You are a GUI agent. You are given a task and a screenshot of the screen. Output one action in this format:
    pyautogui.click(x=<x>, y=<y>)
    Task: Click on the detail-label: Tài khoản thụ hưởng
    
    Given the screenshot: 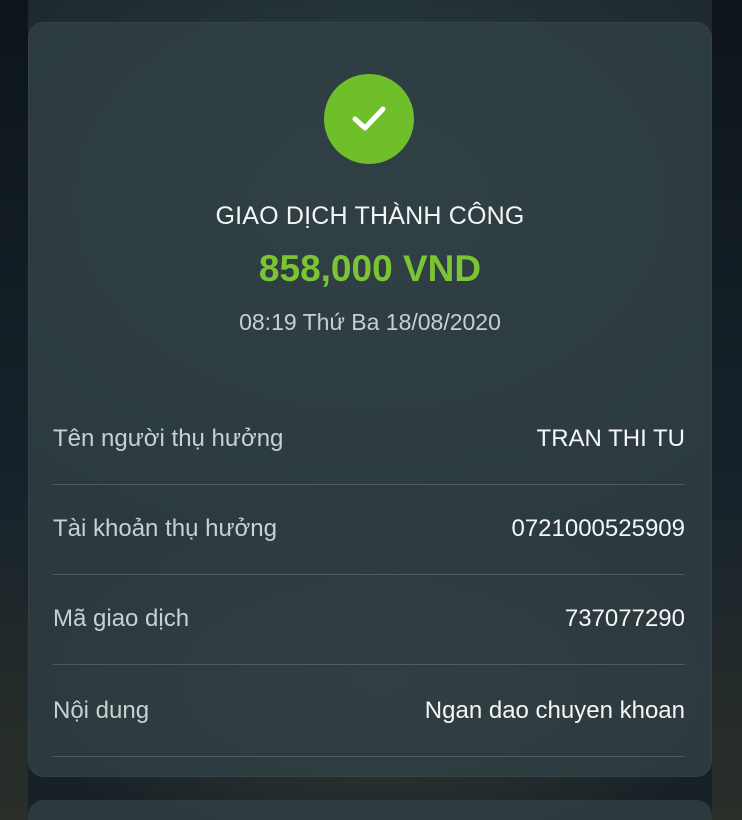 What is the action you would take?
    pyautogui.click(x=165, y=528)
    